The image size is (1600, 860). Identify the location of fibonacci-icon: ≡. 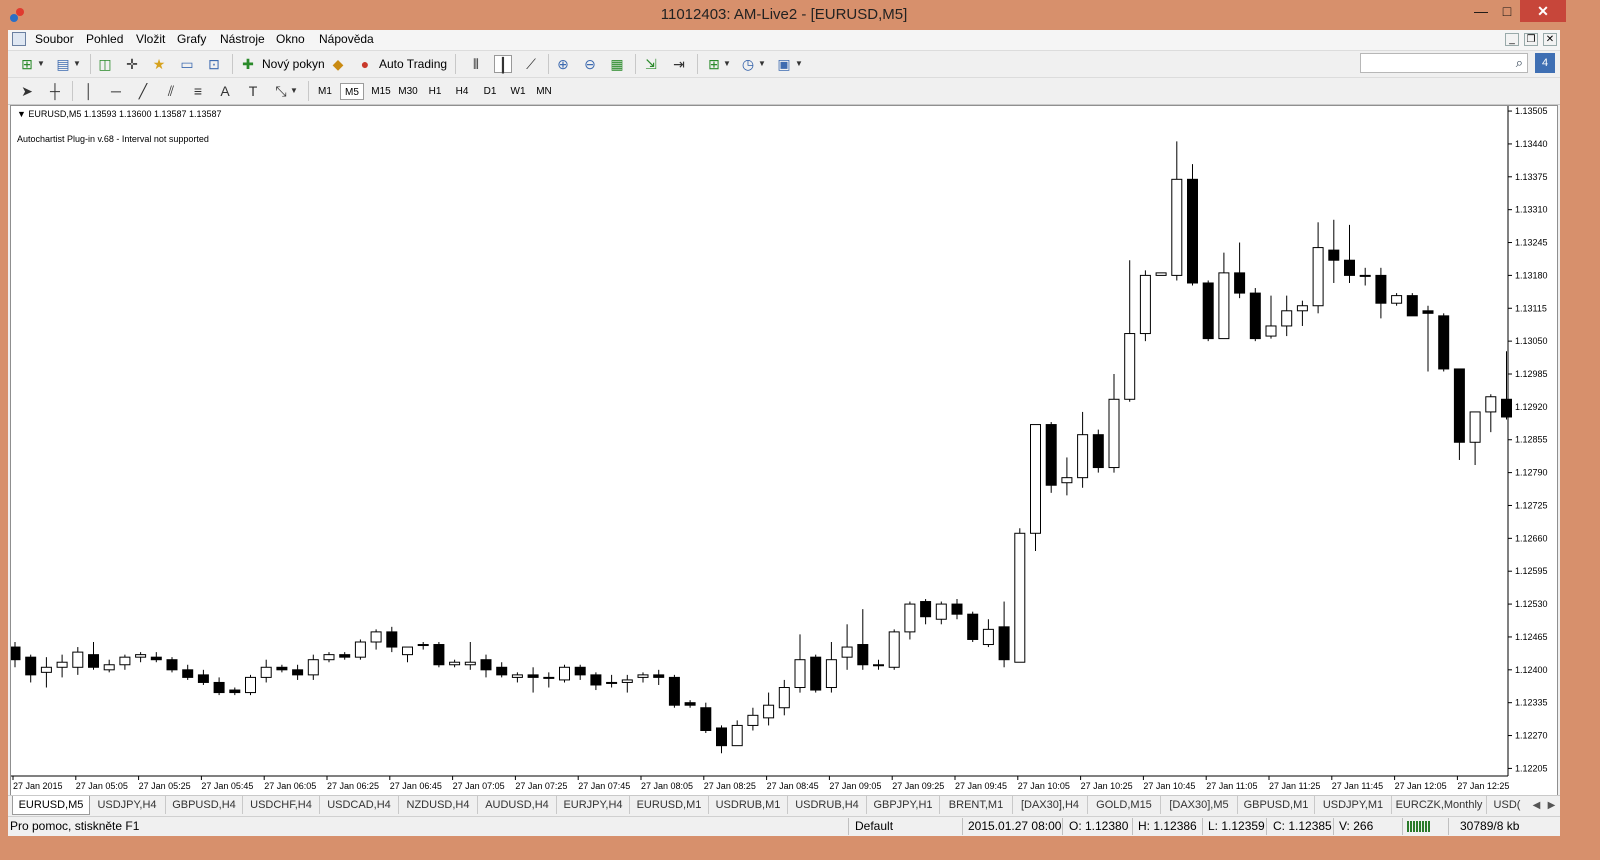
(198, 91).